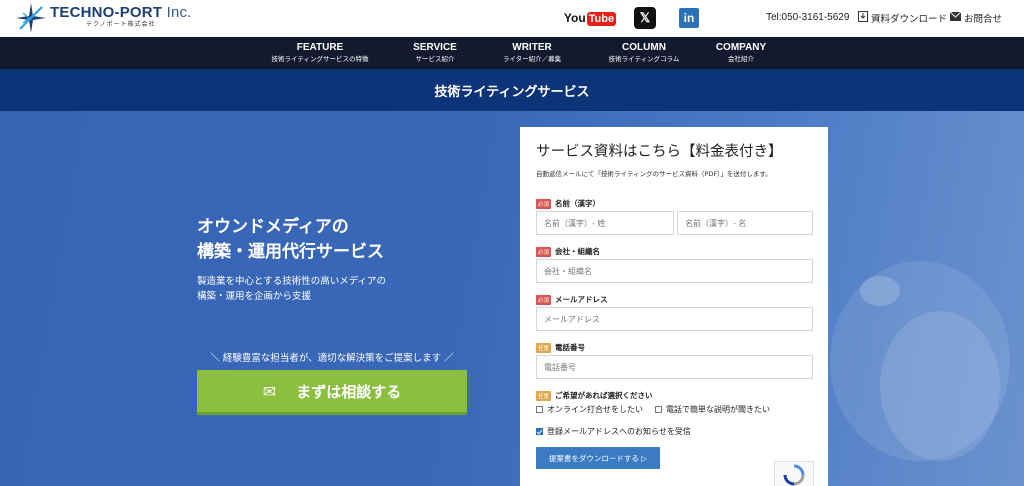 This screenshot has width=1024, height=486. I want to click on newsletter-checkbox, so click(539, 431).